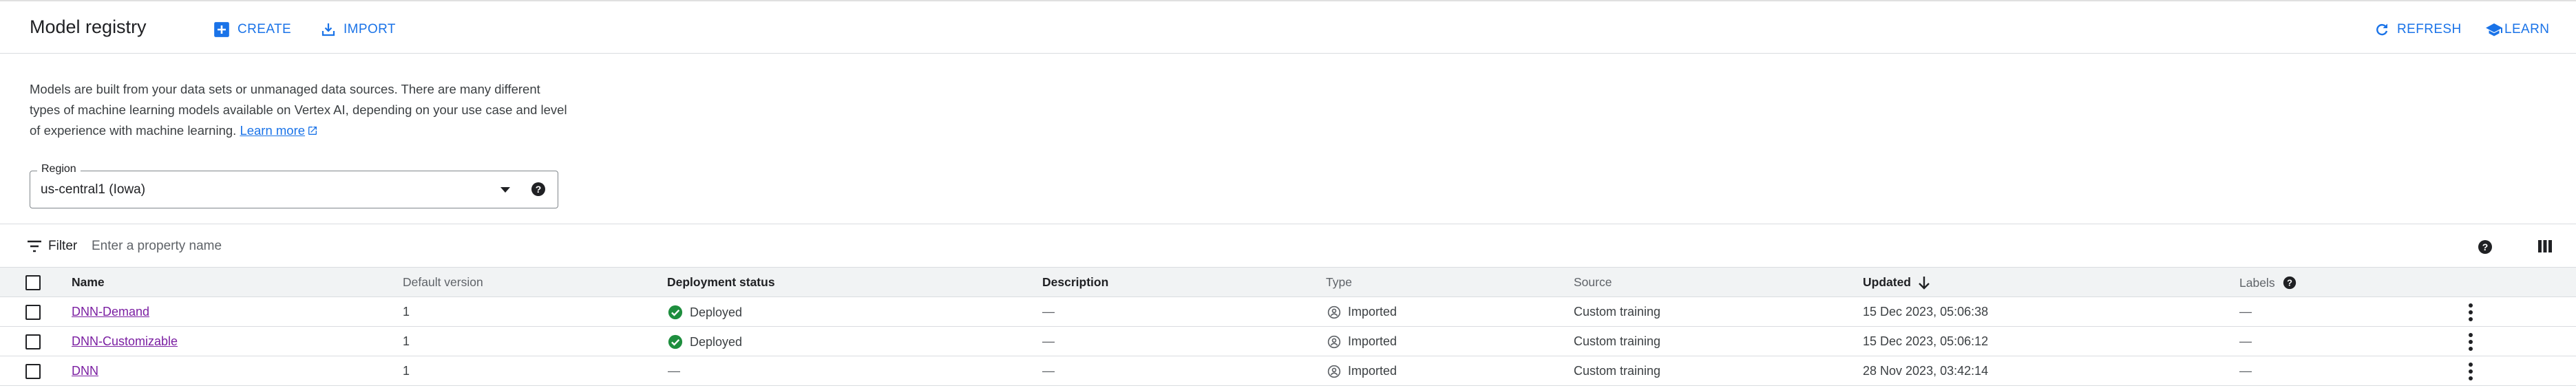  I want to click on filter-label: Filter, so click(63, 246).